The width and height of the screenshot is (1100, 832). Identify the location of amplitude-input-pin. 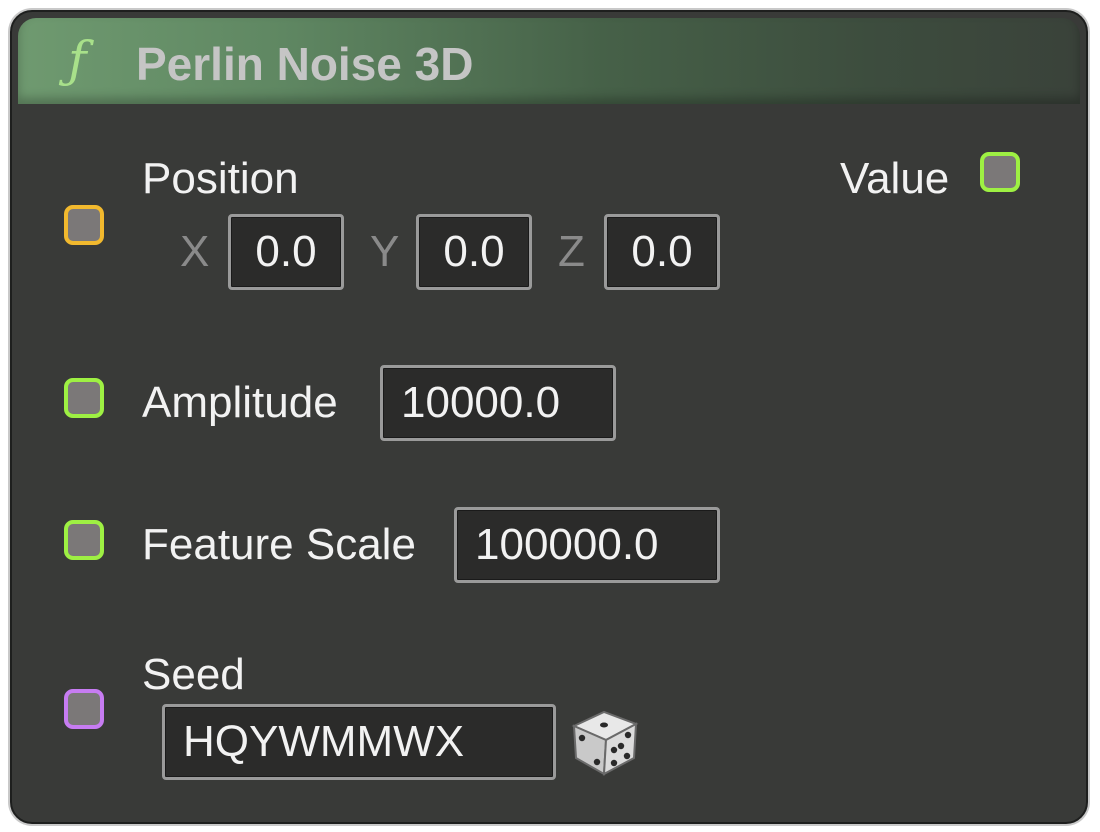
(84, 398).